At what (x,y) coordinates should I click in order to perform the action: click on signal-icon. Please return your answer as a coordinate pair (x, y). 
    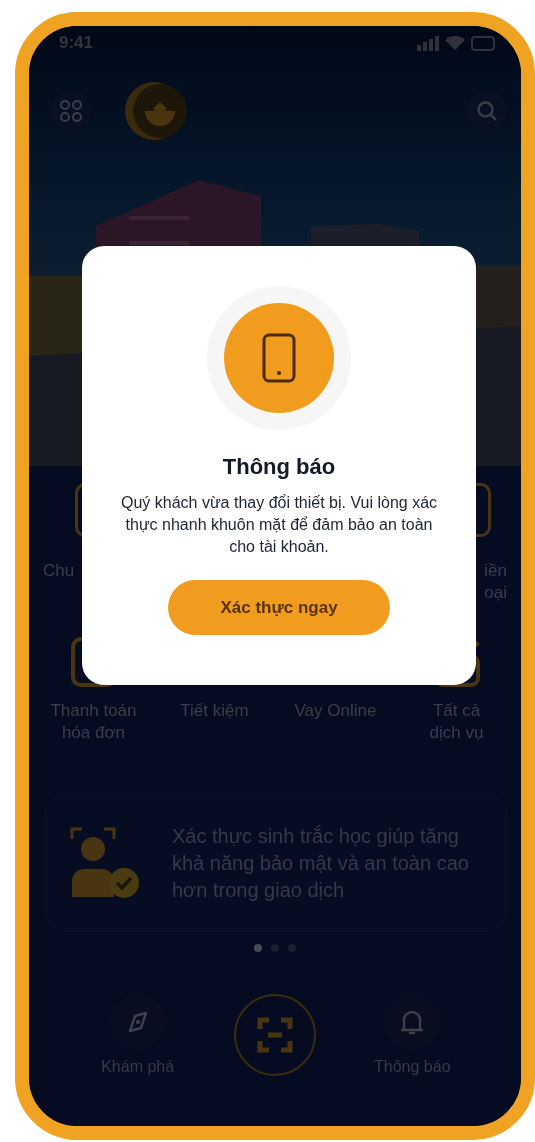
    Looking at the image, I should click on (428, 43).